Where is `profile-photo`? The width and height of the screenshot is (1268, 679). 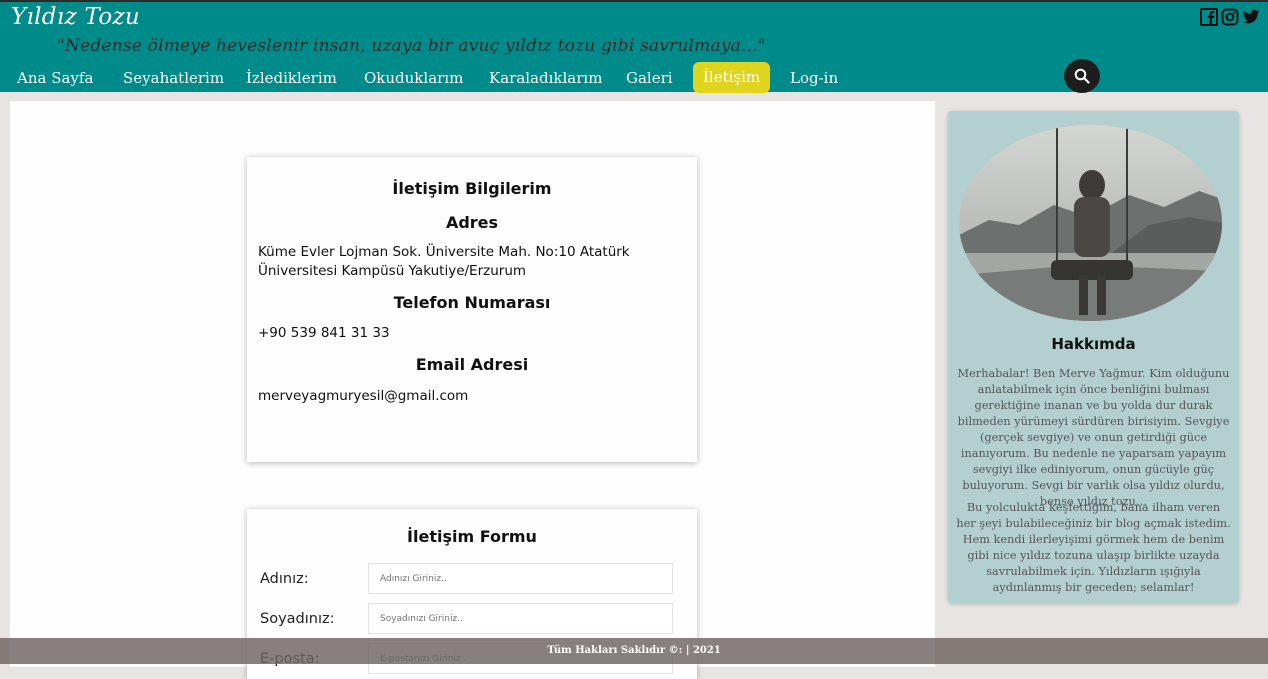 profile-photo is located at coordinates (1090, 223).